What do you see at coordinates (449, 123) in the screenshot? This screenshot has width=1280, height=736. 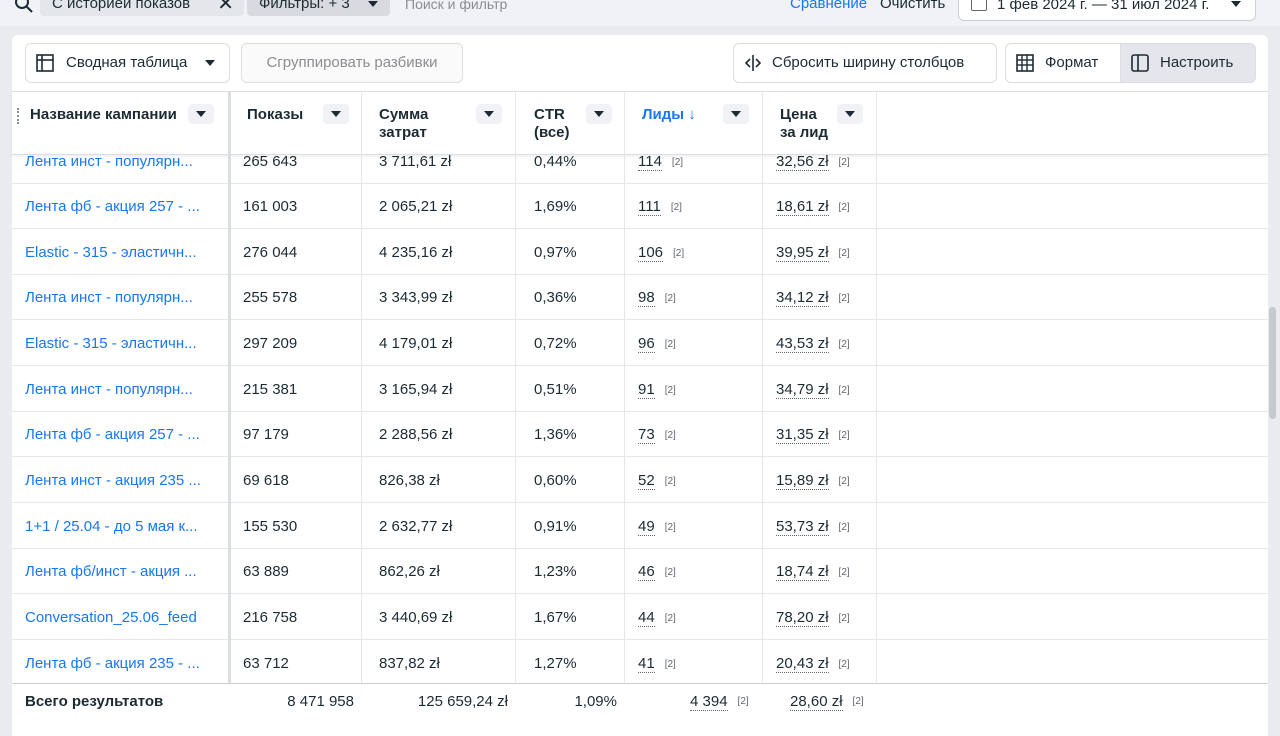 I see `column-header-cost: Сумма затрат` at bounding box center [449, 123].